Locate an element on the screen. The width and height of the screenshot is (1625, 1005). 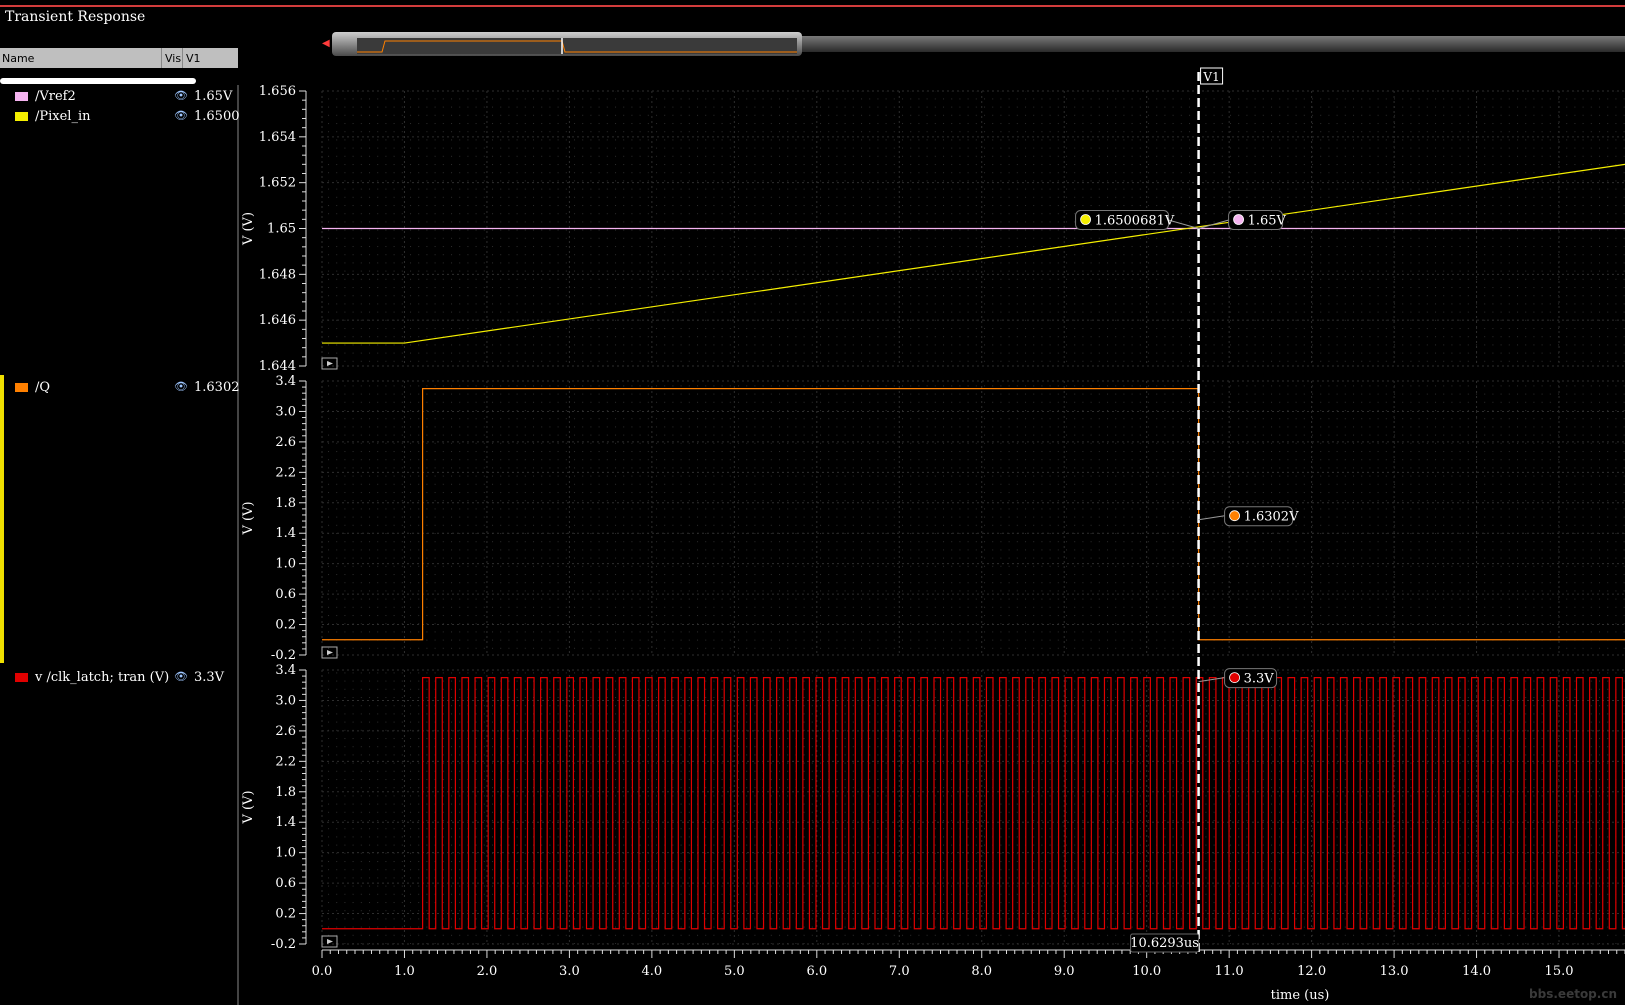
marker-vref2: 1.65V is located at coordinates (1257, 220).